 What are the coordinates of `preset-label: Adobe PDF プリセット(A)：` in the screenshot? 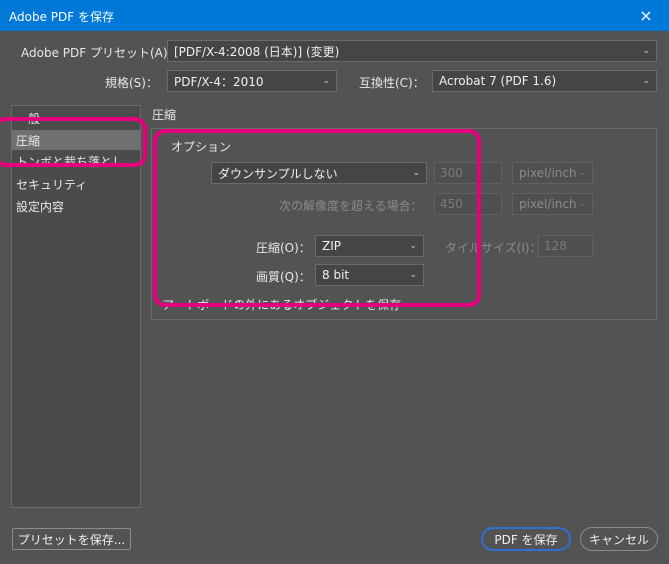 It's located at (100, 53).